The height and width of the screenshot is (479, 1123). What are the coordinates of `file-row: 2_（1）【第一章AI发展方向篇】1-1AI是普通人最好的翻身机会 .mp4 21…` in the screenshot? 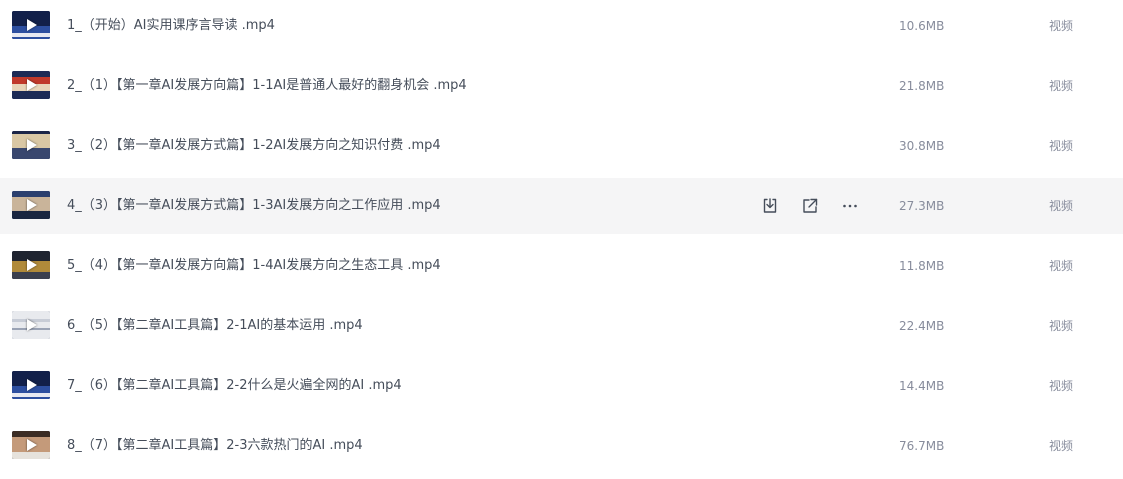 It's located at (561, 86).